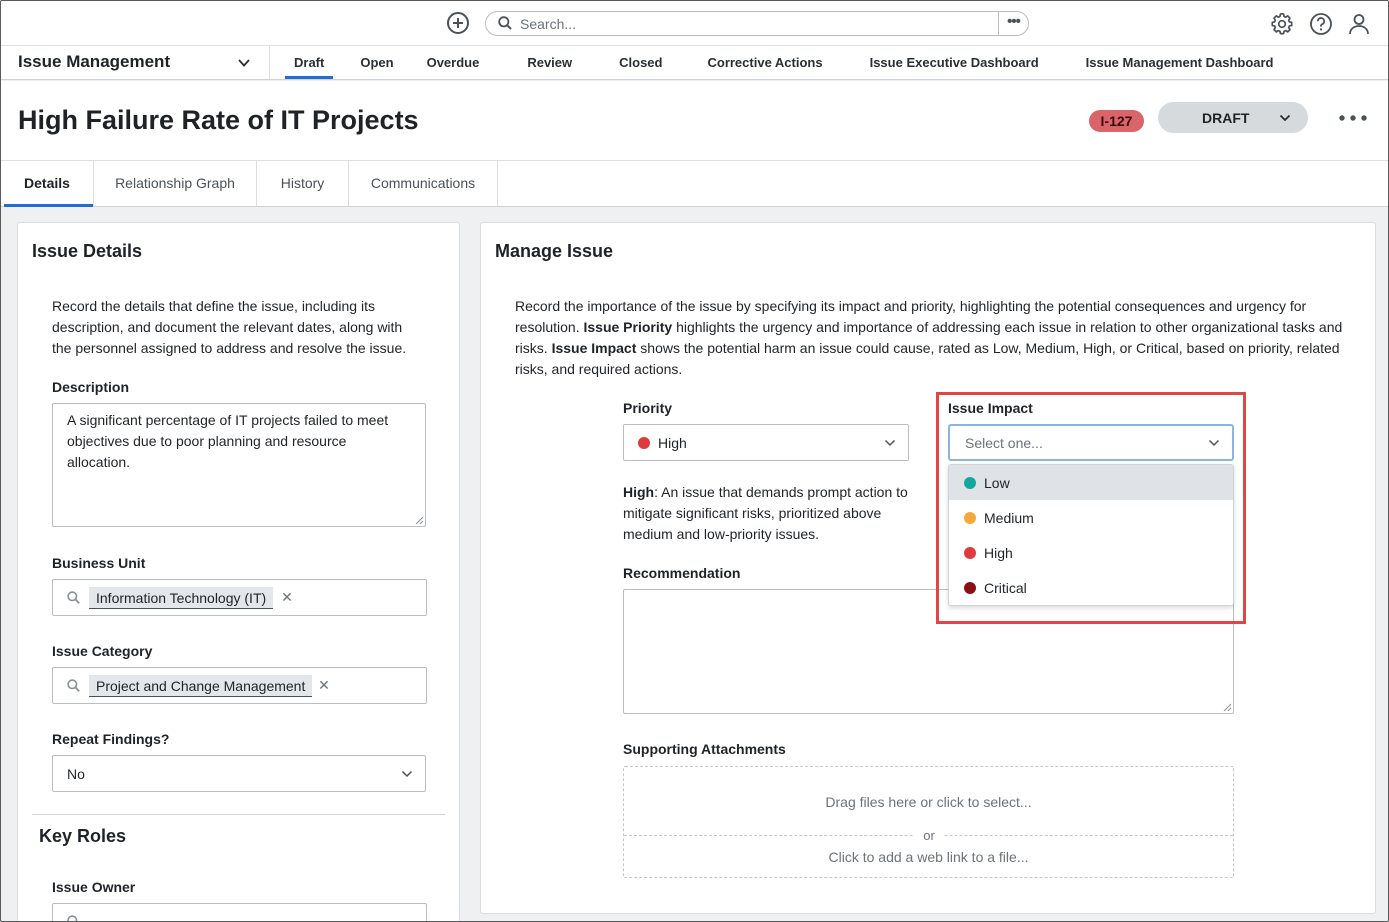 This screenshot has width=1389, height=922. Describe the element at coordinates (102, 651) in the screenshot. I see `issue-category-label: Issue Category` at that location.